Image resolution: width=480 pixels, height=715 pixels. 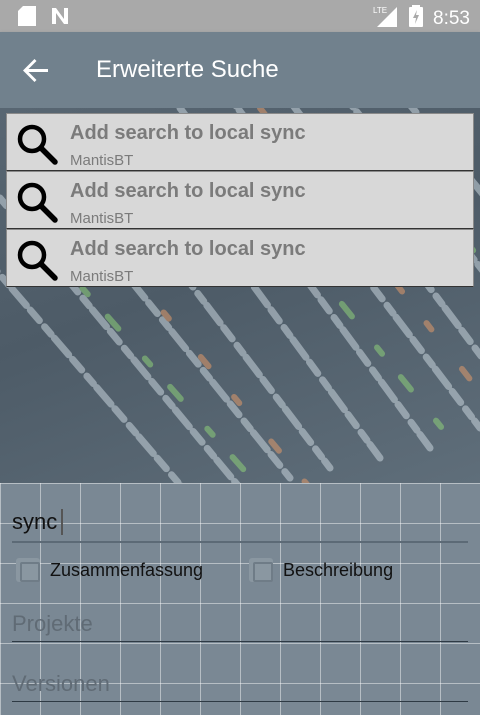 What do you see at coordinates (35, 521) in the screenshot?
I see `search-input-value: sync` at bounding box center [35, 521].